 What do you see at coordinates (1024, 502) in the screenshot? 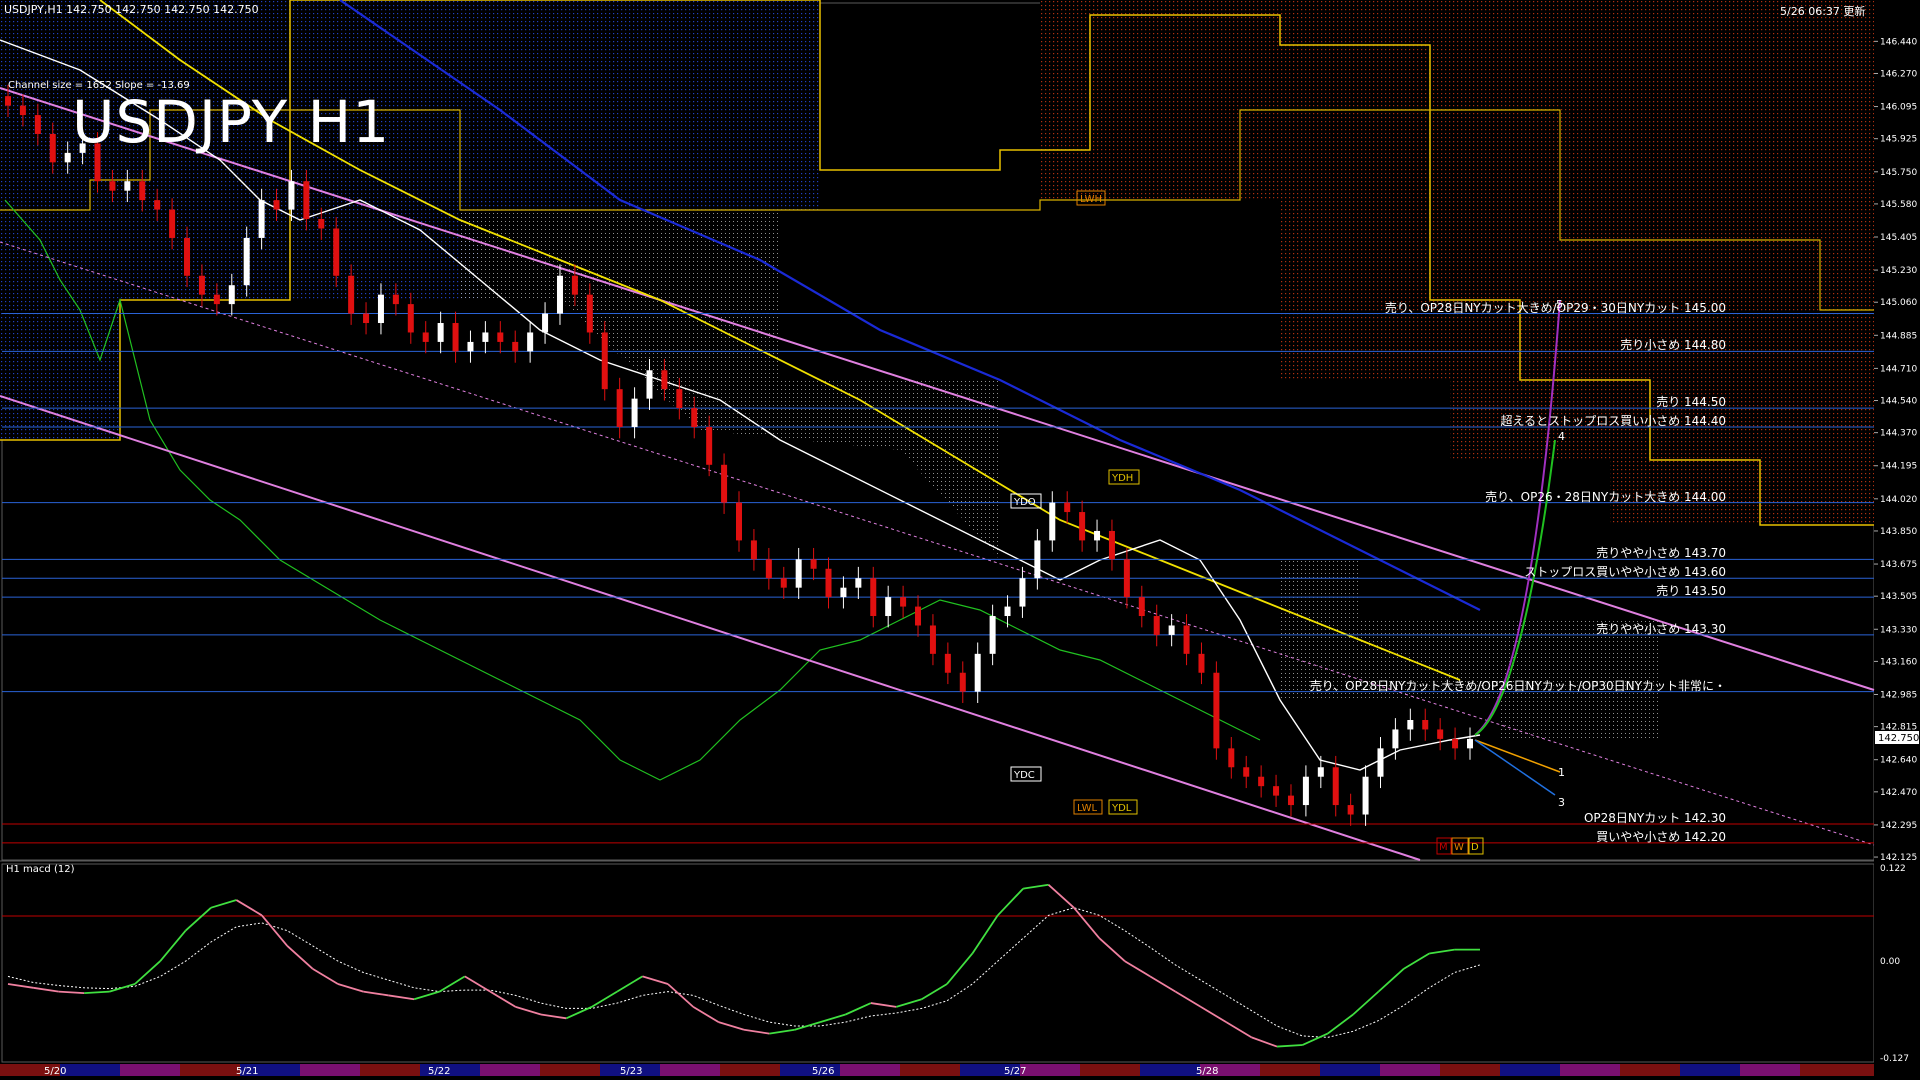
I see `marker-ydo: YDO` at bounding box center [1024, 502].